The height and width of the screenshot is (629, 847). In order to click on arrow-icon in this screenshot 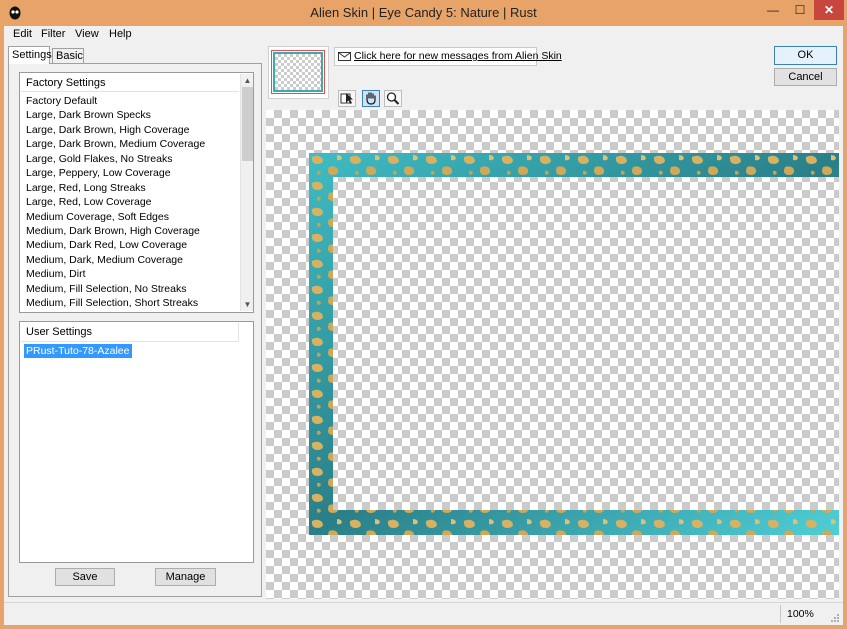, I will do `click(346, 98)`.